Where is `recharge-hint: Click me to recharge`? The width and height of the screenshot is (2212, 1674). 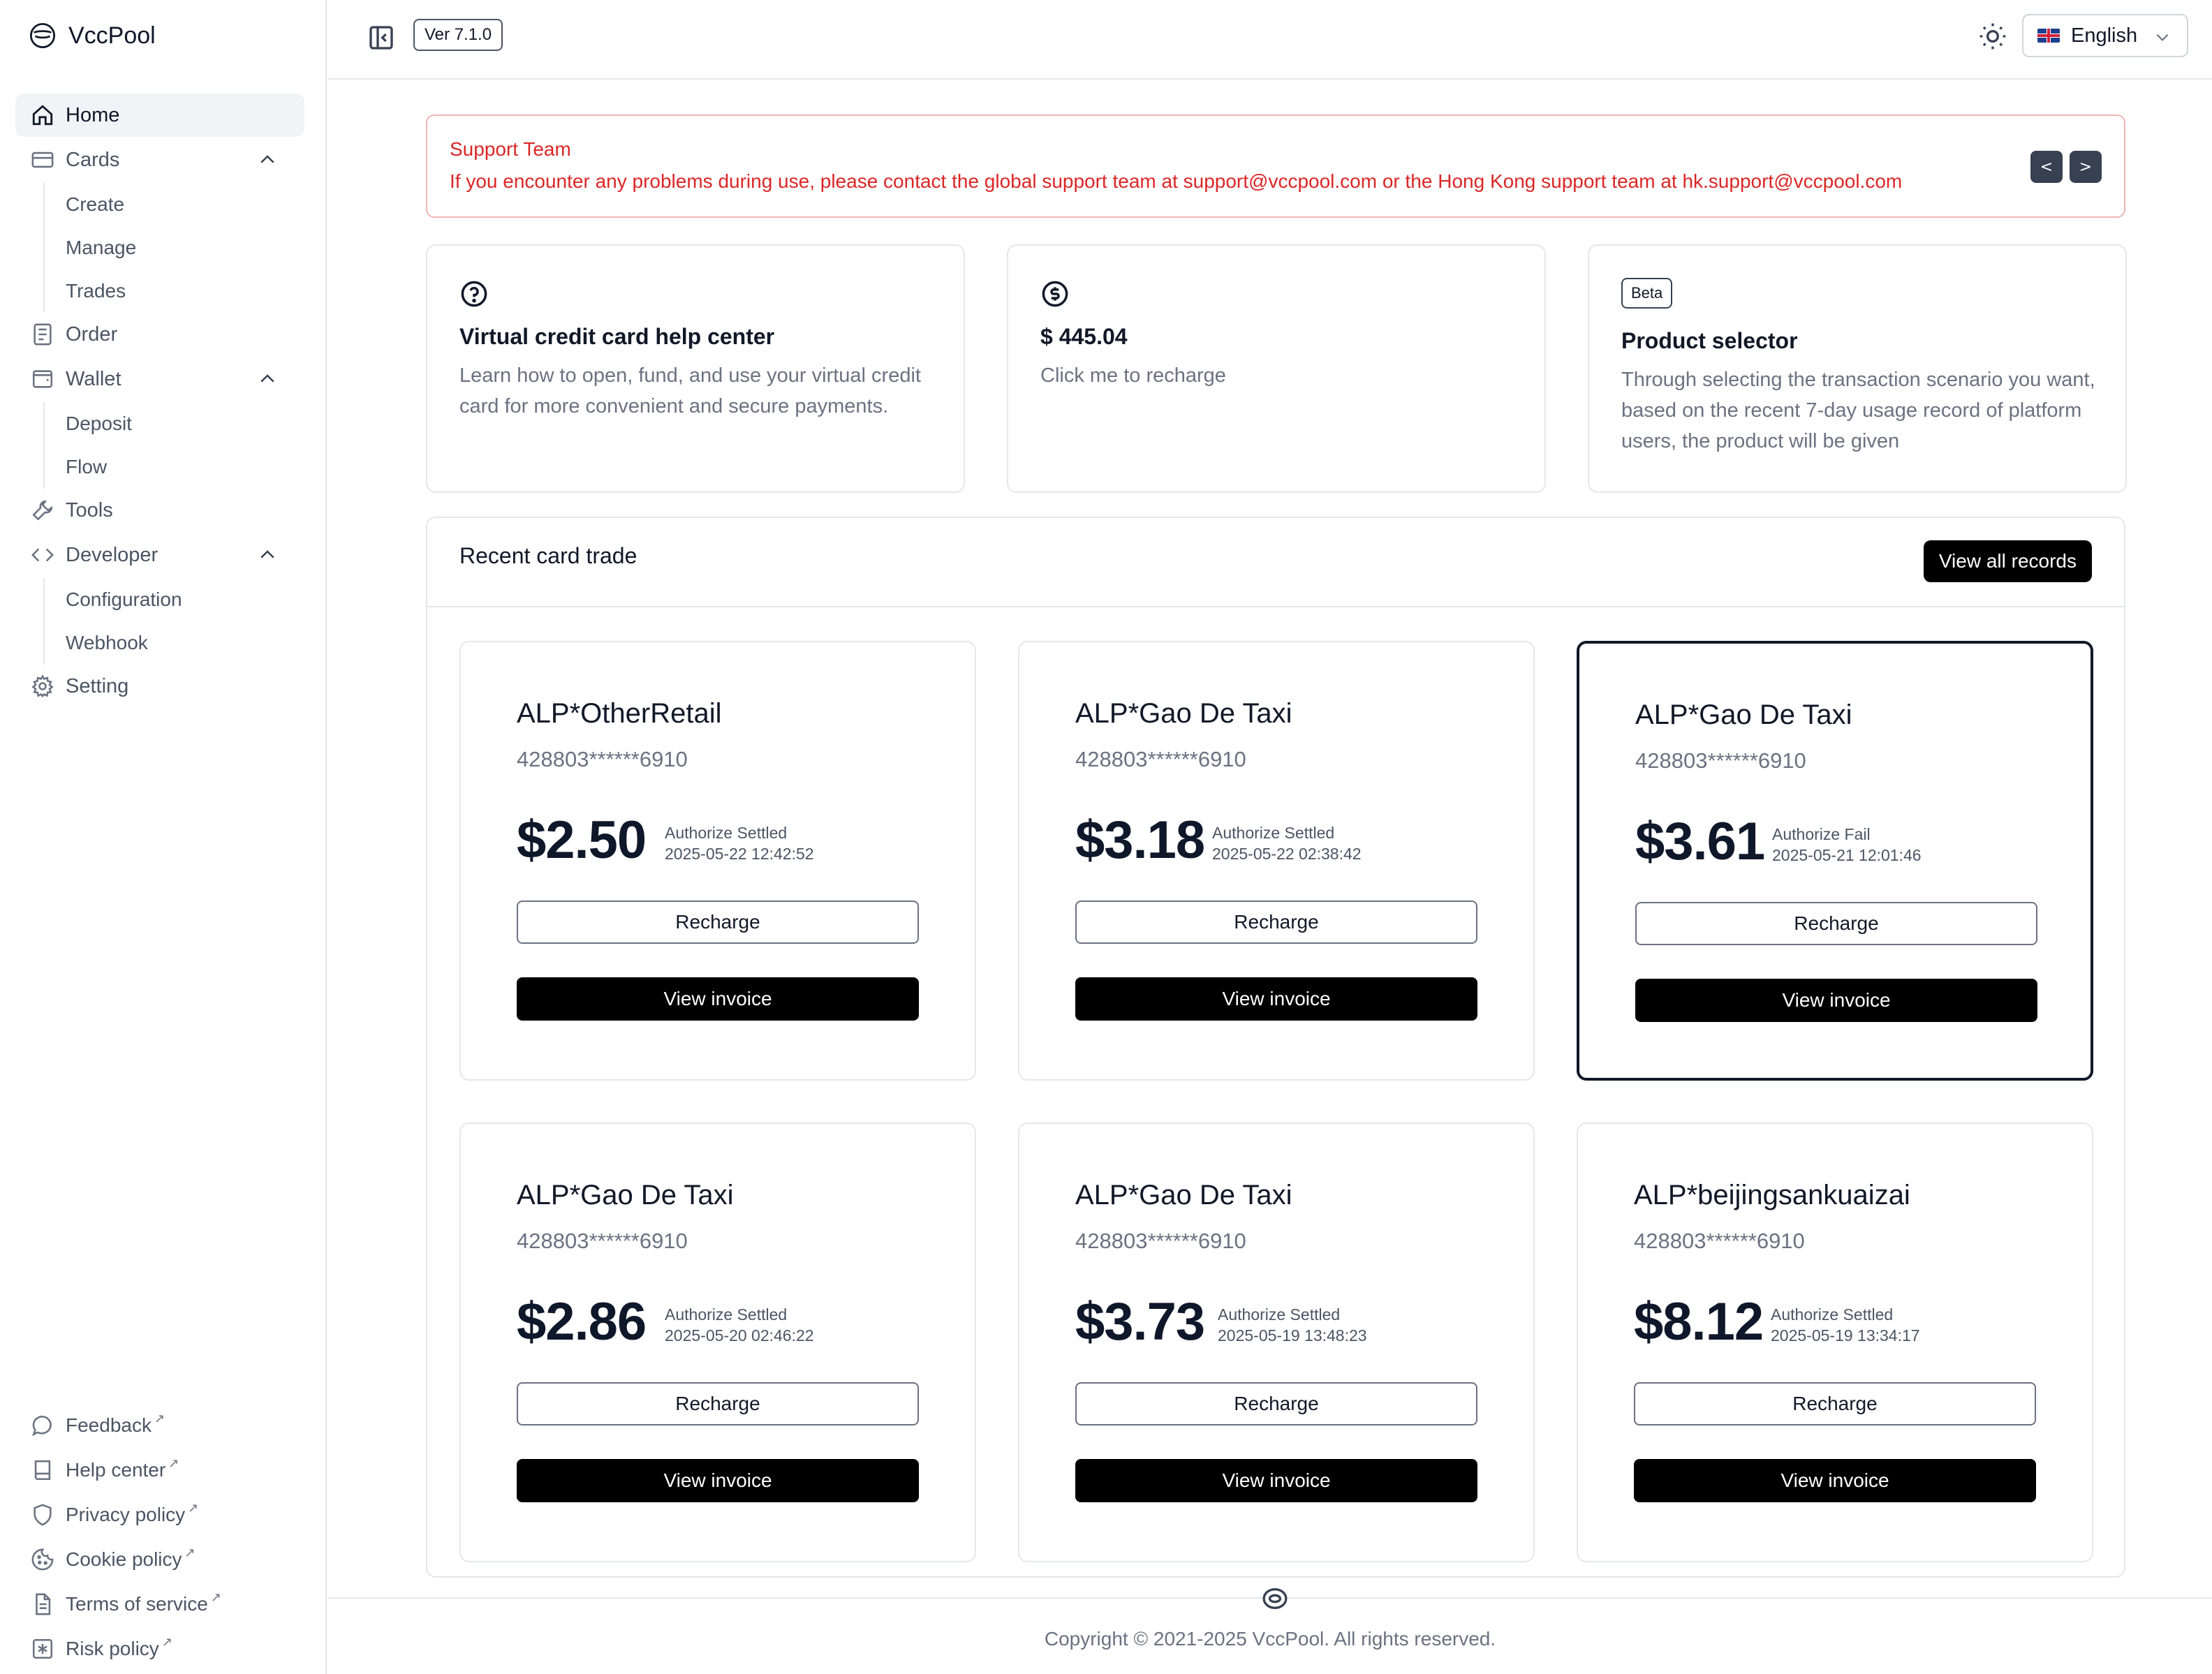
recharge-hint: Click me to recharge is located at coordinates (1133, 375).